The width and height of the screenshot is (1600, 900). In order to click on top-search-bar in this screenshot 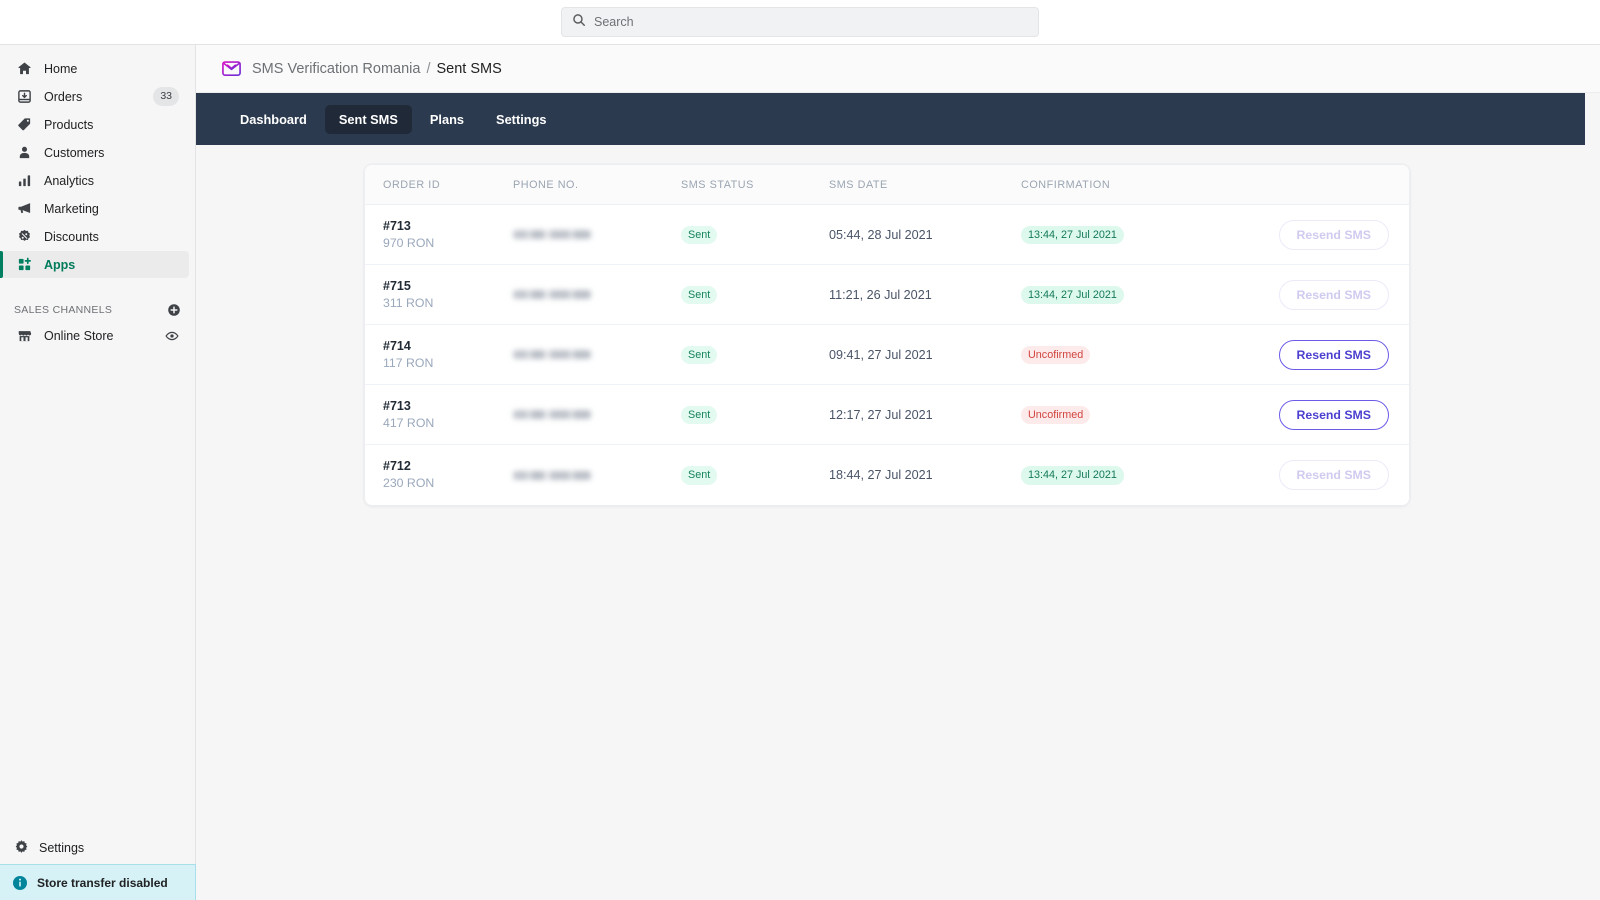, I will do `click(800, 22)`.